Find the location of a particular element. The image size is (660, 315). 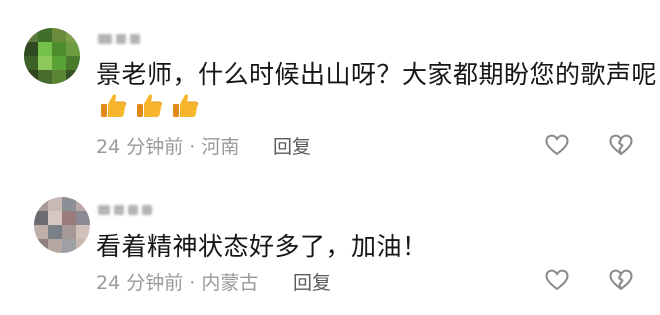

comment-text: 看着精神状态好多了，加油！ is located at coordinates (262, 246).